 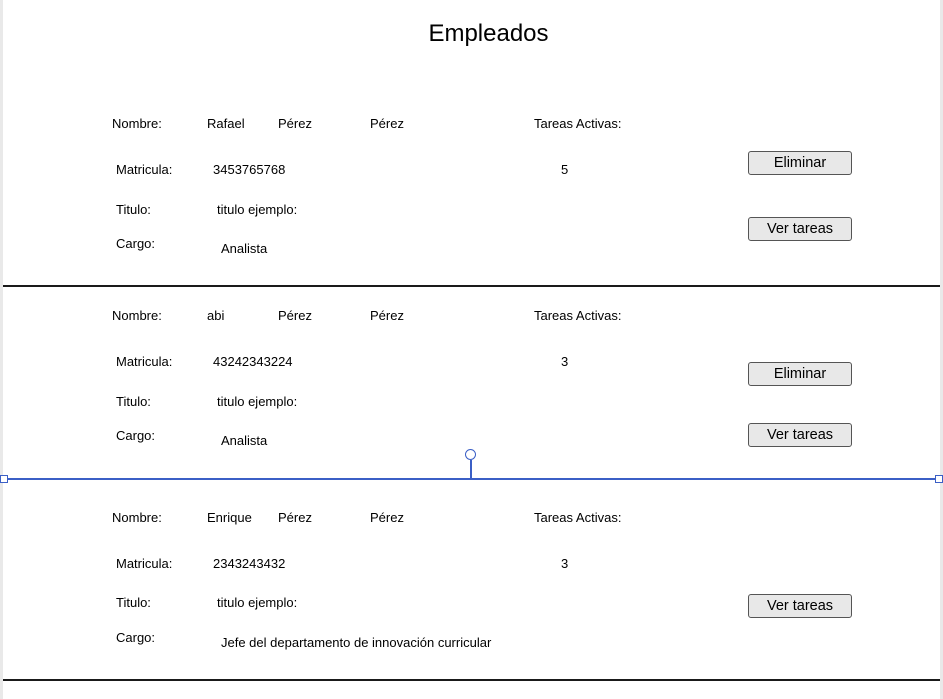 What do you see at coordinates (470, 454) in the screenshot?
I see `rotate-handle` at bounding box center [470, 454].